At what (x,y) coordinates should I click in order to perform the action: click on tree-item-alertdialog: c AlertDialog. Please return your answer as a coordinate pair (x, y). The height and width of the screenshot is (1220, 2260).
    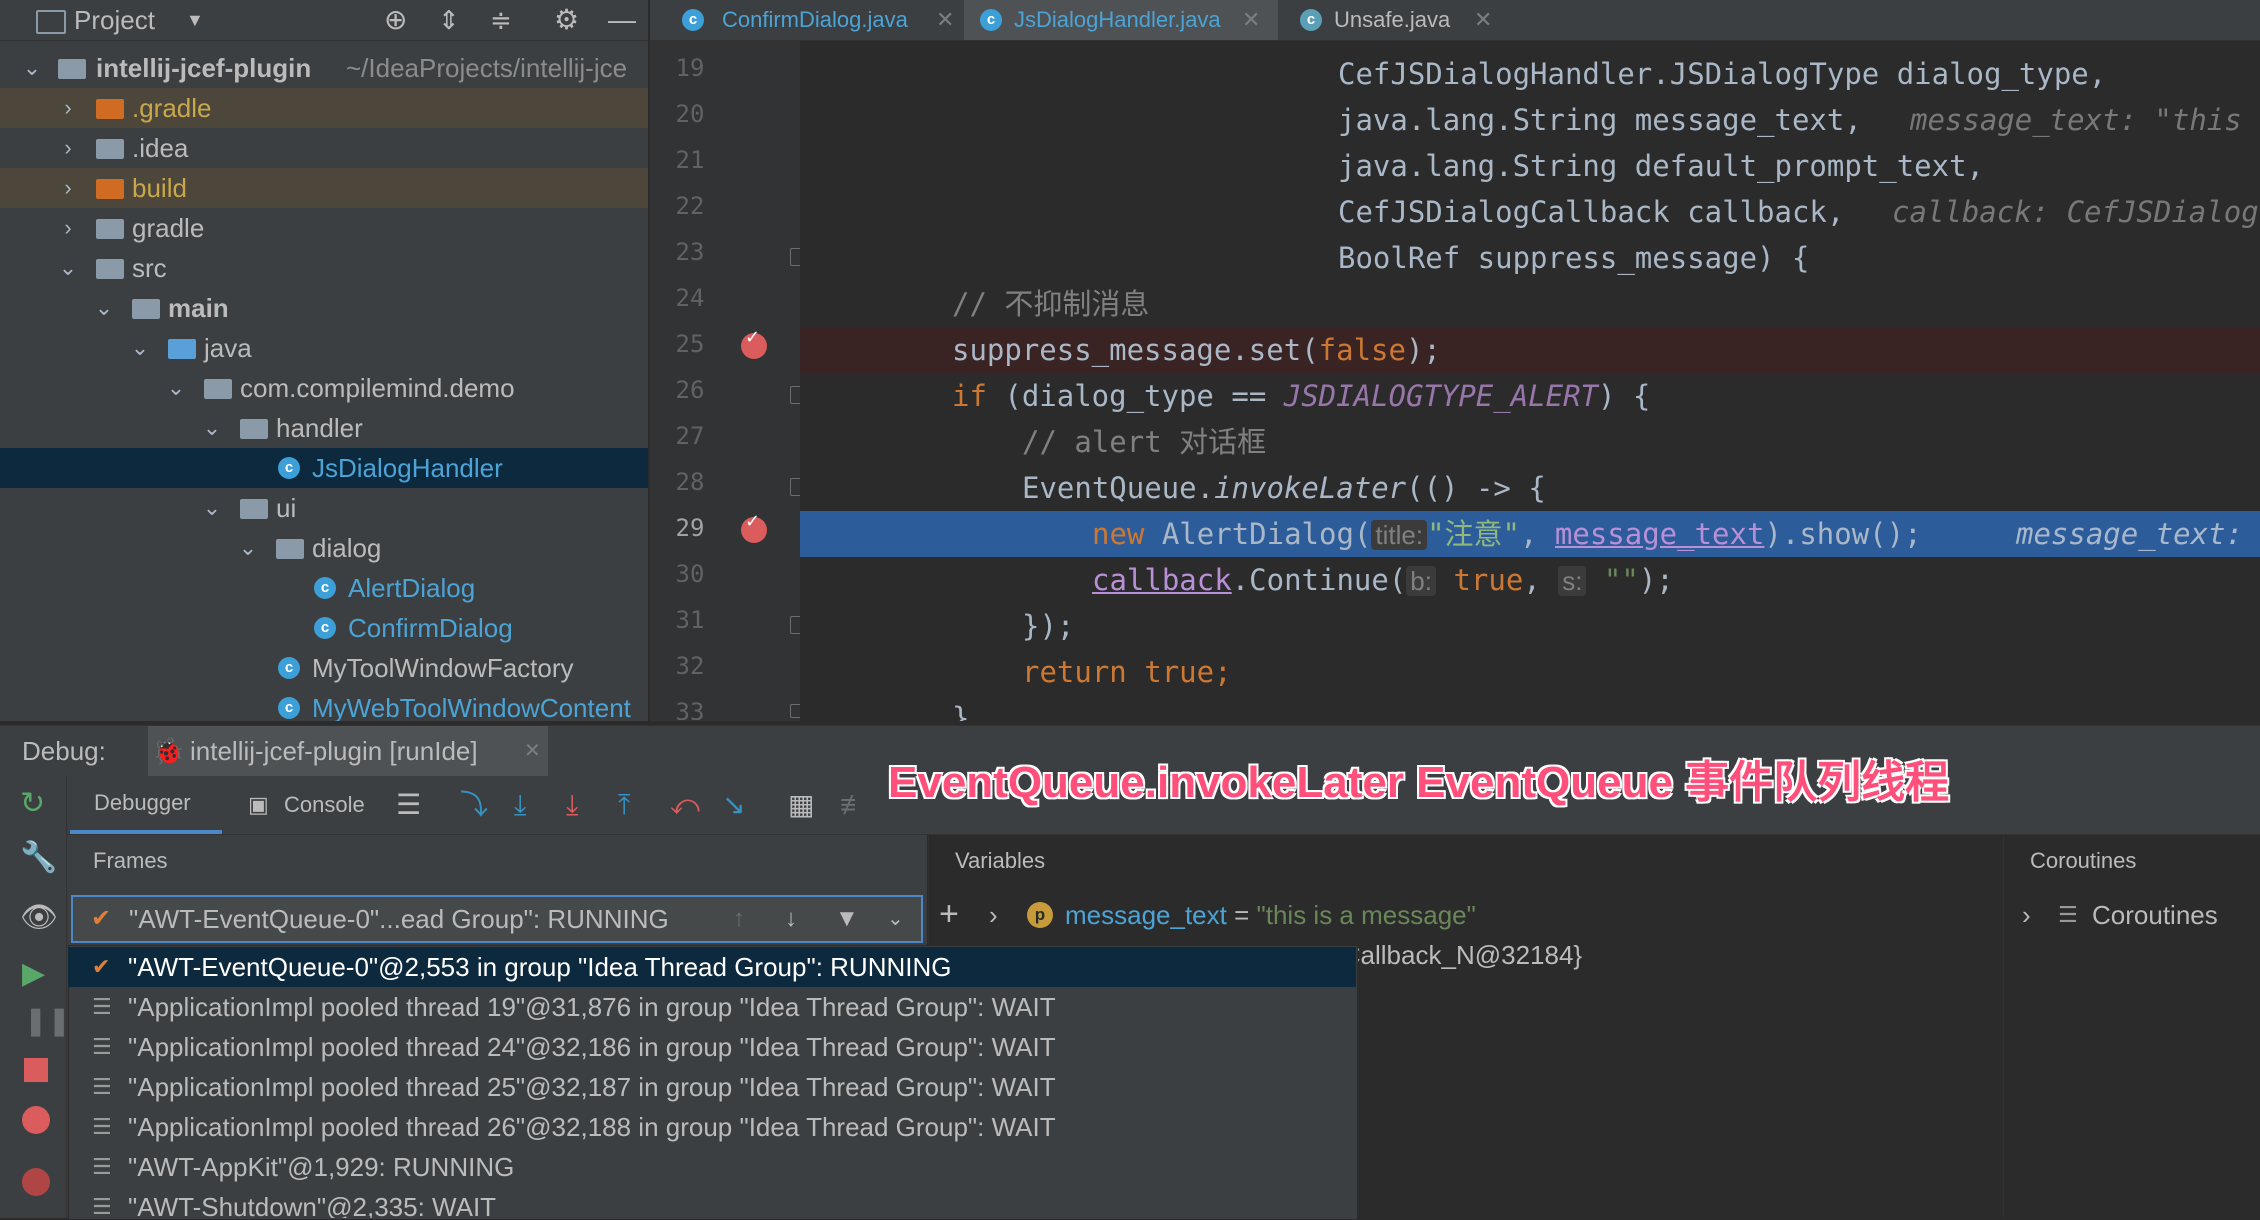
    Looking at the image, I should click on (324, 588).